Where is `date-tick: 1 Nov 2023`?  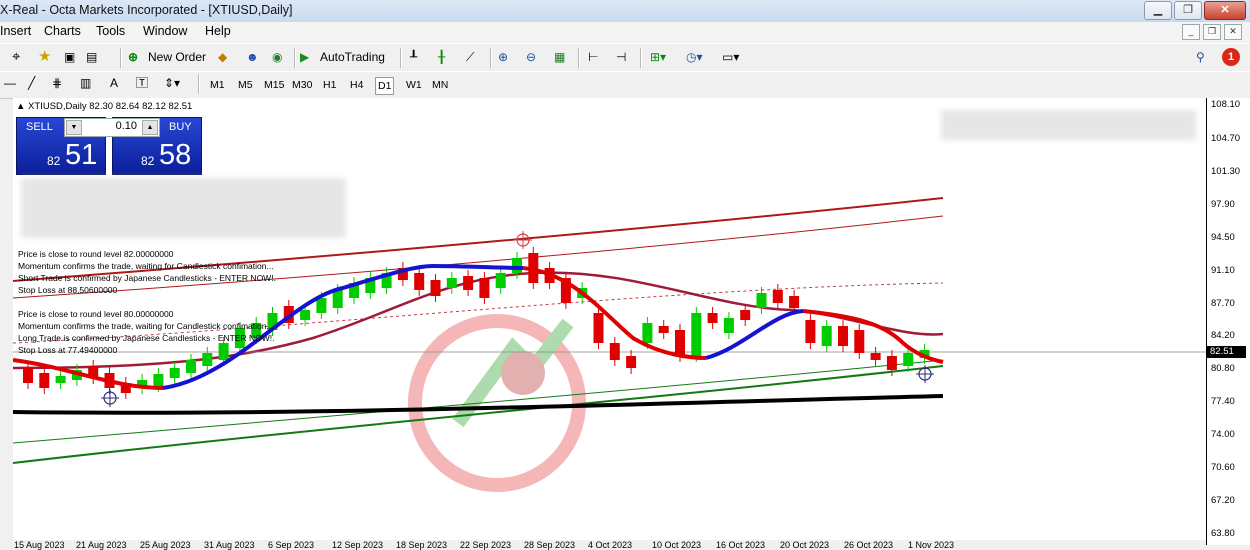
date-tick: 1 Nov 2023 is located at coordinates (931, 545).